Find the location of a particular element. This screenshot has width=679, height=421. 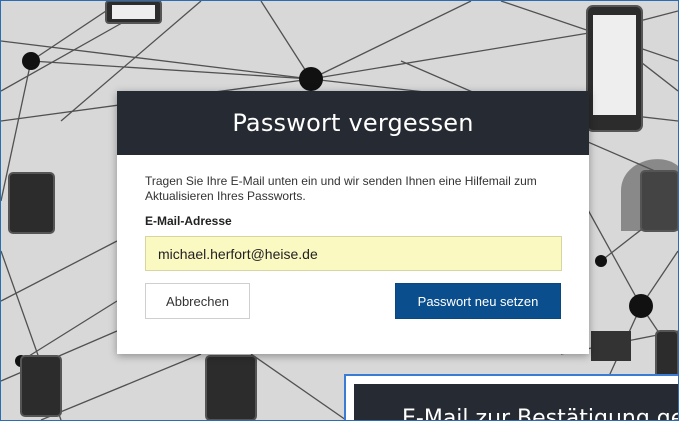

dialog-actions: Abbrechen Passwort neu setzen is located at coordinates (353, 303).